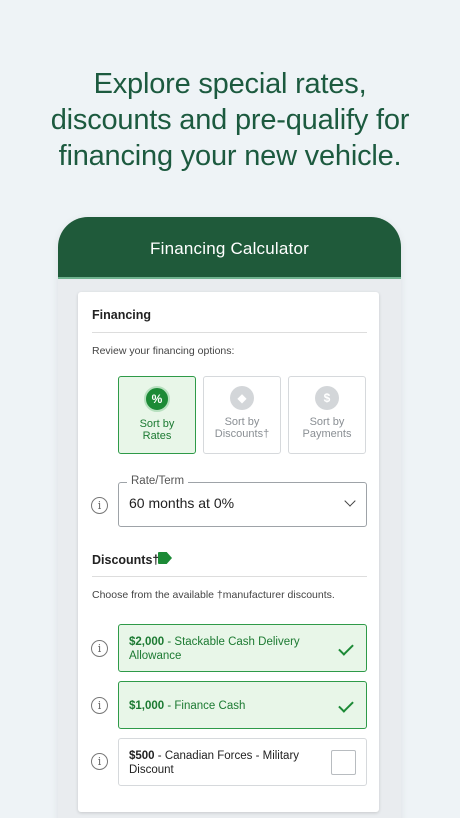  Describe the element at coordinates (142, 756) in the screenshot. I see `discount-amount: $500` at that location.